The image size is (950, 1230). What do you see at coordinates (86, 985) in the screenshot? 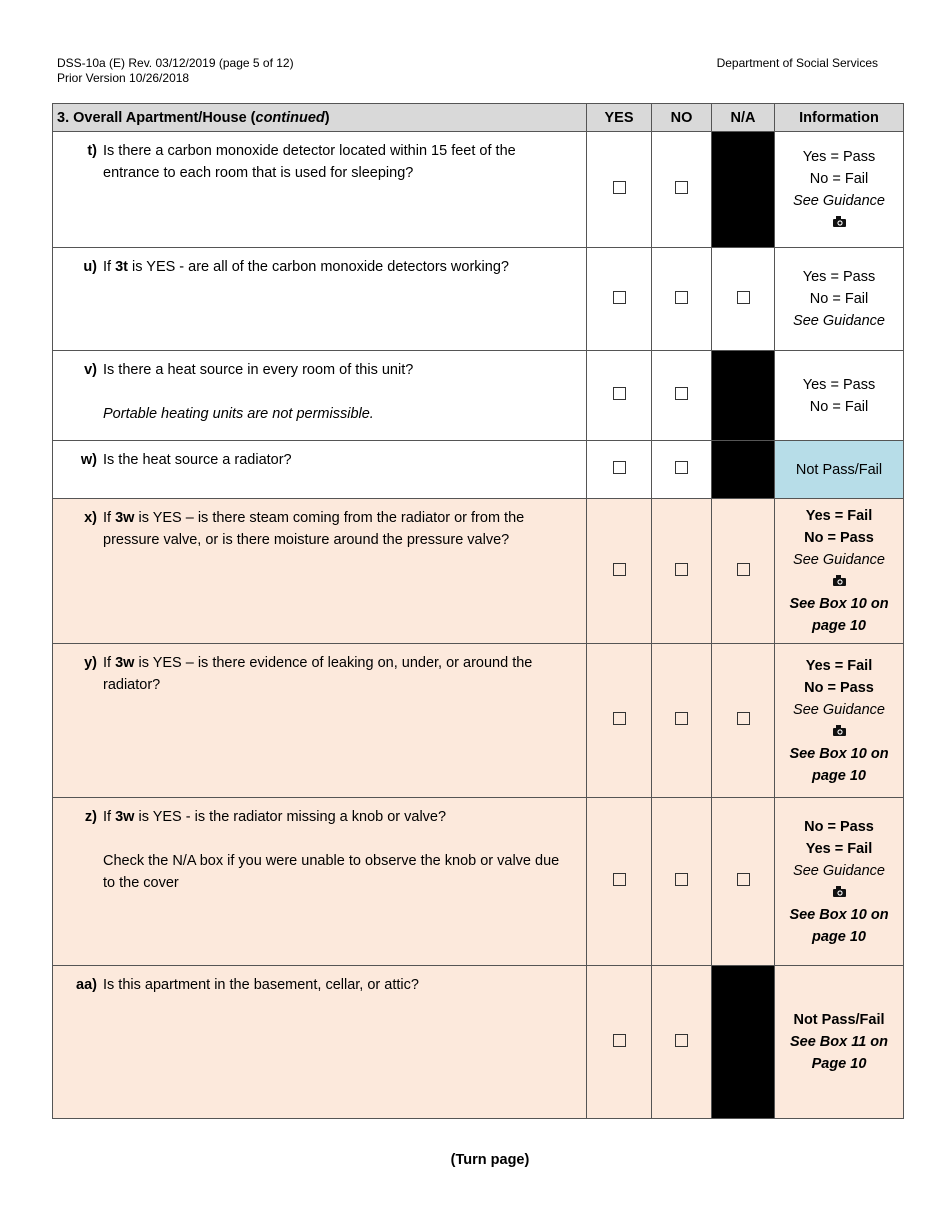
I see `question-label: aa)` at bounding box center [86, 985].